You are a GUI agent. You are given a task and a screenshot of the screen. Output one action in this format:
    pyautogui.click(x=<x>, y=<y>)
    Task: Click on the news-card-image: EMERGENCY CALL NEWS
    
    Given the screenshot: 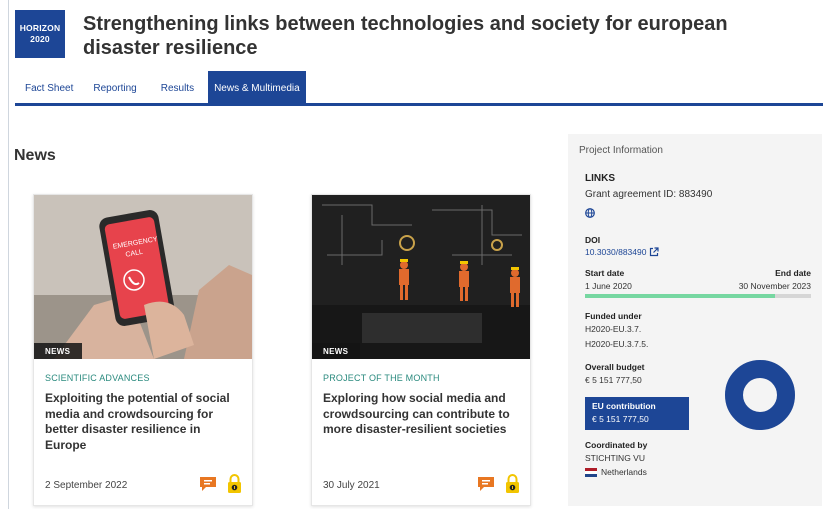 What is the action you would take?
    pyautogui.click(x=143, y=277)
    